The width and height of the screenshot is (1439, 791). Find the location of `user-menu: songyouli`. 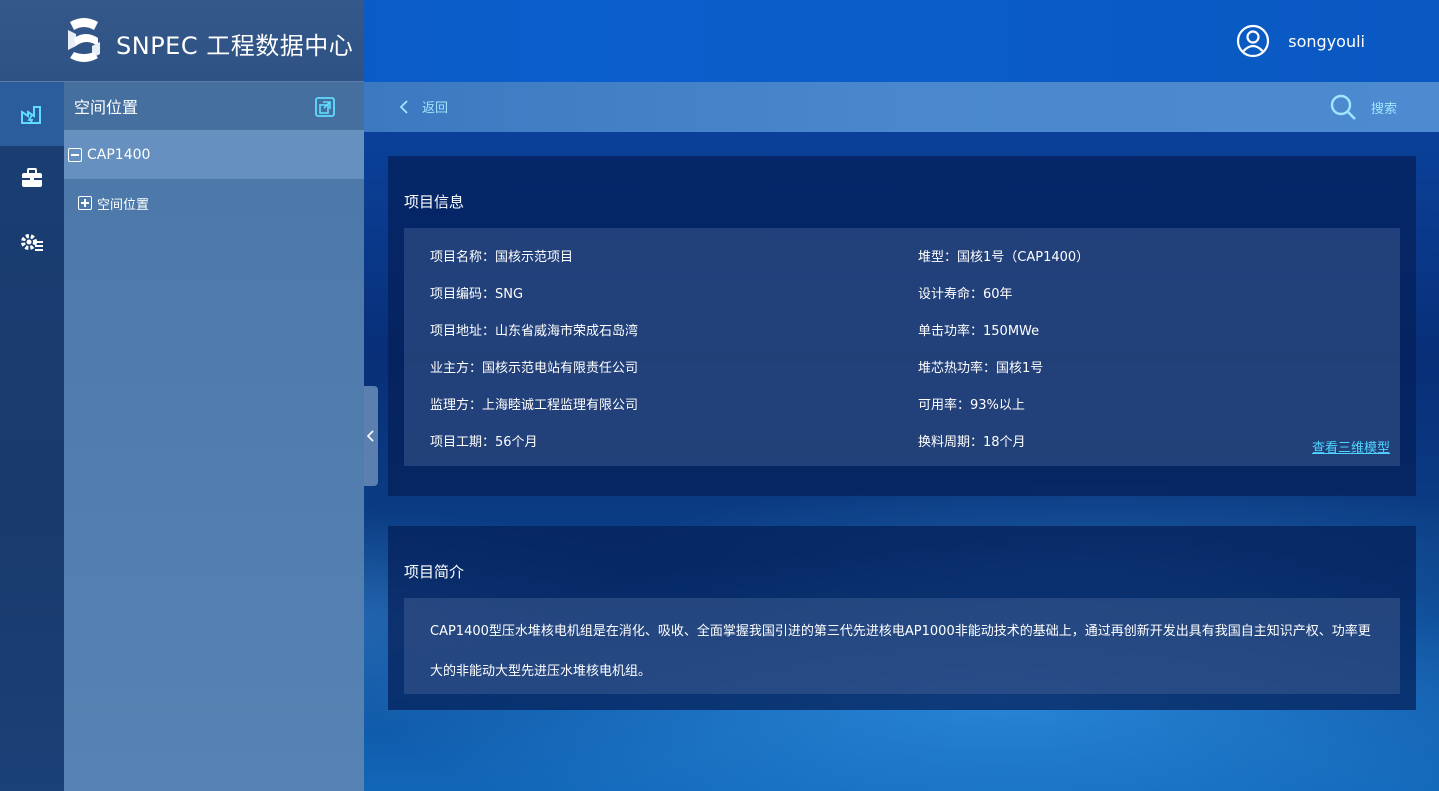

user-menu: songyouli is located at coordinates (1300, 41).